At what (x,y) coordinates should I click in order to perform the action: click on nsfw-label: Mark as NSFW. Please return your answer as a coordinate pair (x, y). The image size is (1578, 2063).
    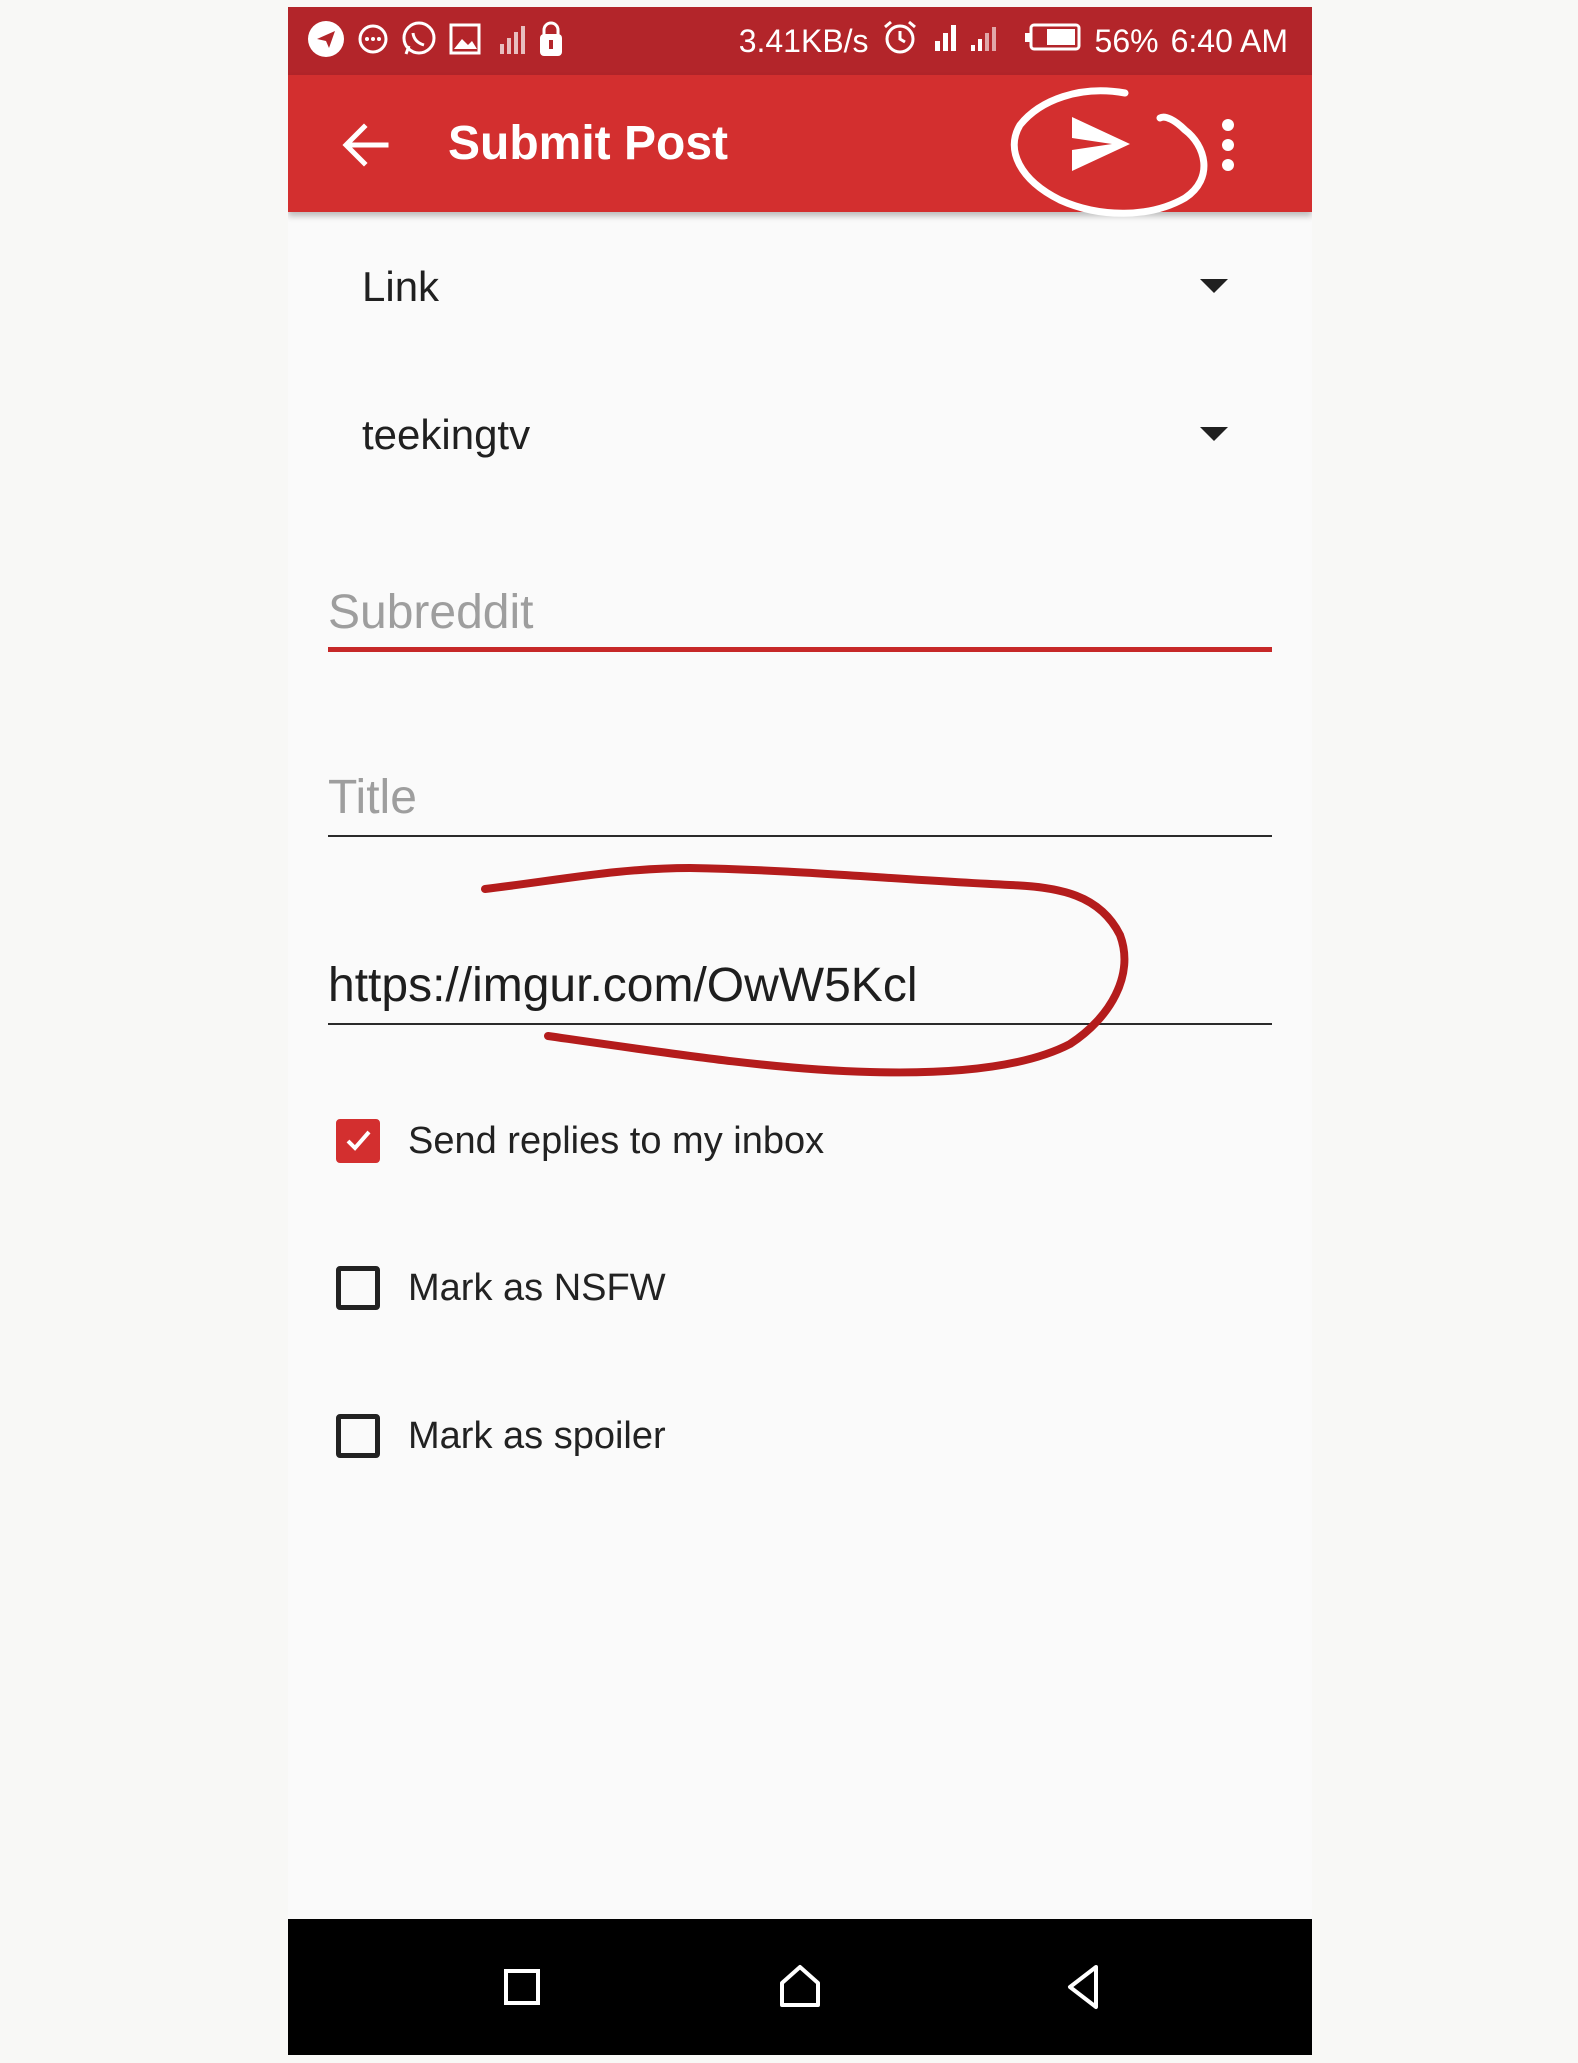
    Looking at the image, I should click on (537, 1287).